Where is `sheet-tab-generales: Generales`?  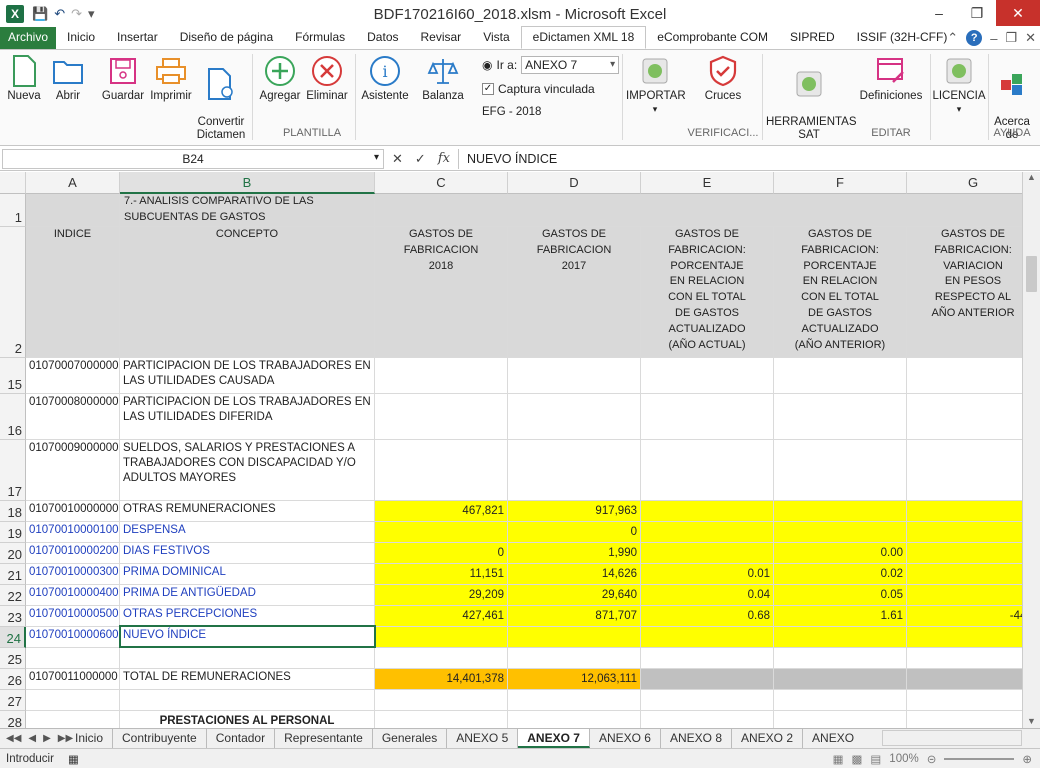 sheet-tab-generales: Generales is located at coordinates (410, 738).